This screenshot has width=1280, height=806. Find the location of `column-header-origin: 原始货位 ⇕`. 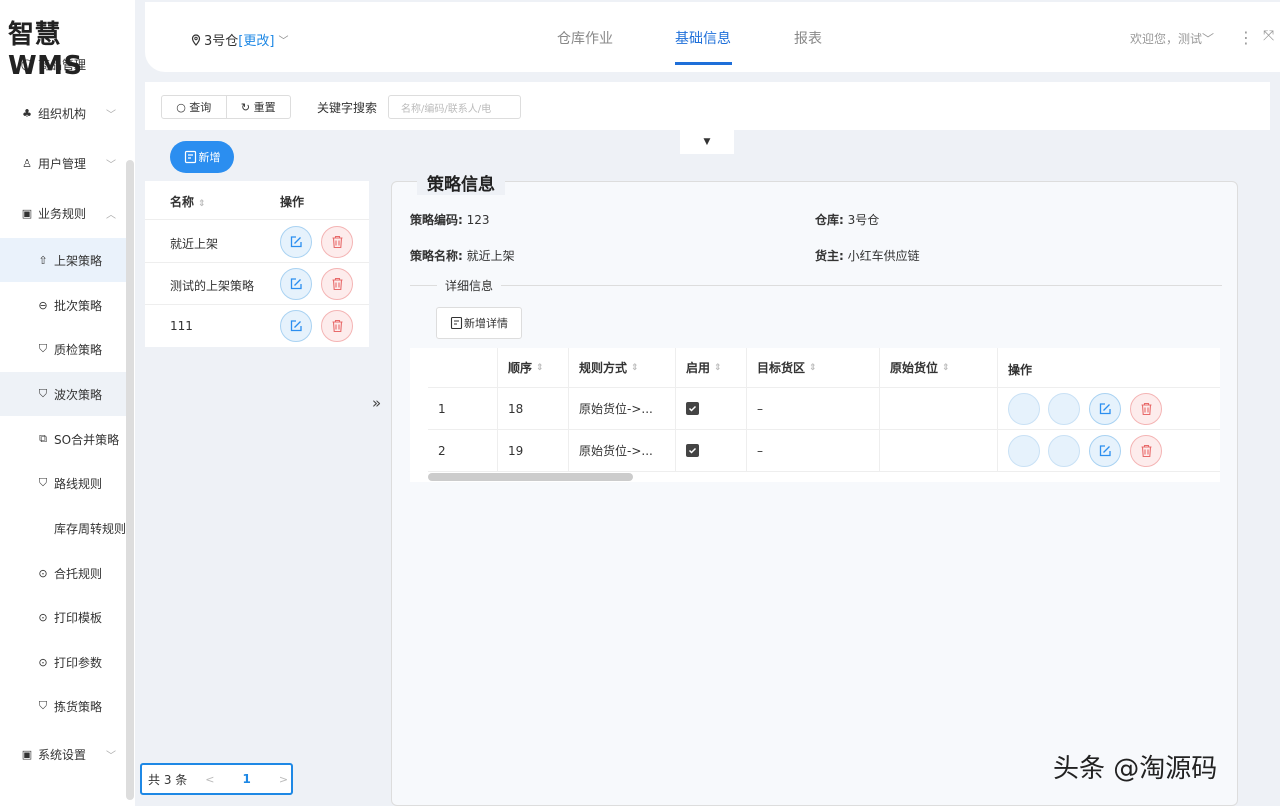

column-header-origin: 原始货位 ⇕ is located at coordinates (939, 368).